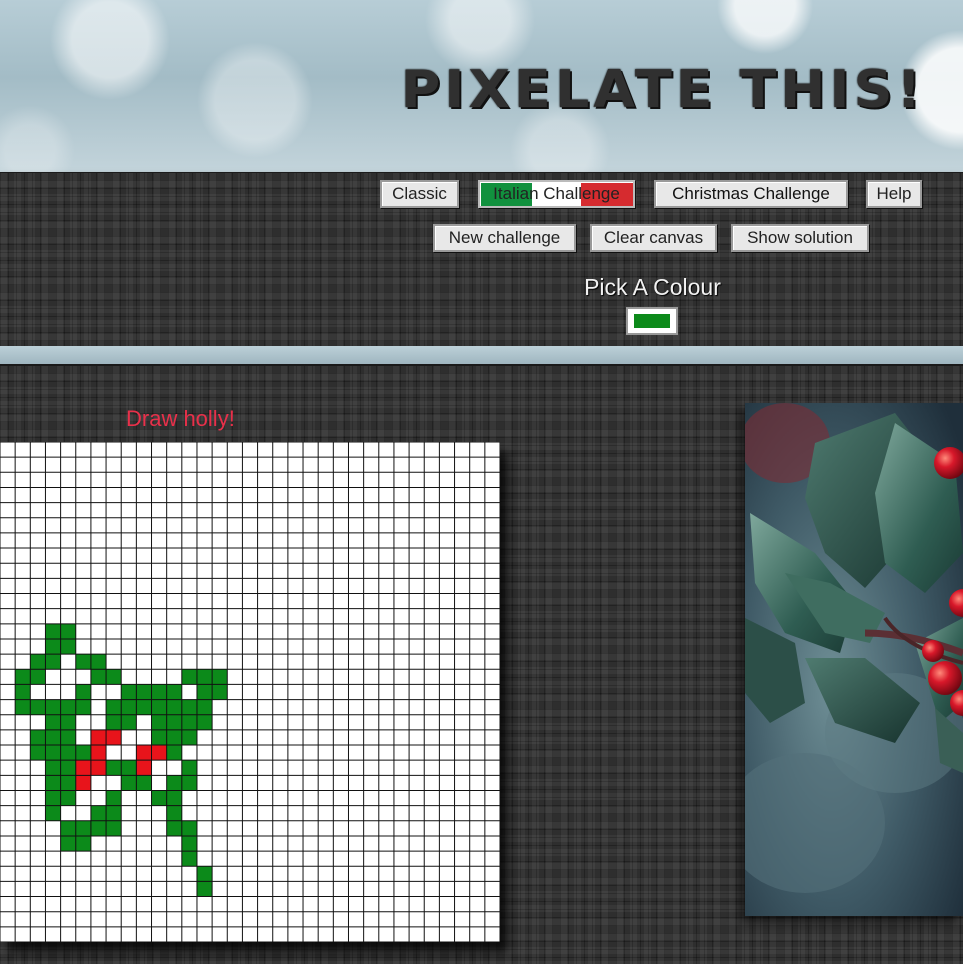  I want to click on show-solution-button: Show solution, so click(800, 238).